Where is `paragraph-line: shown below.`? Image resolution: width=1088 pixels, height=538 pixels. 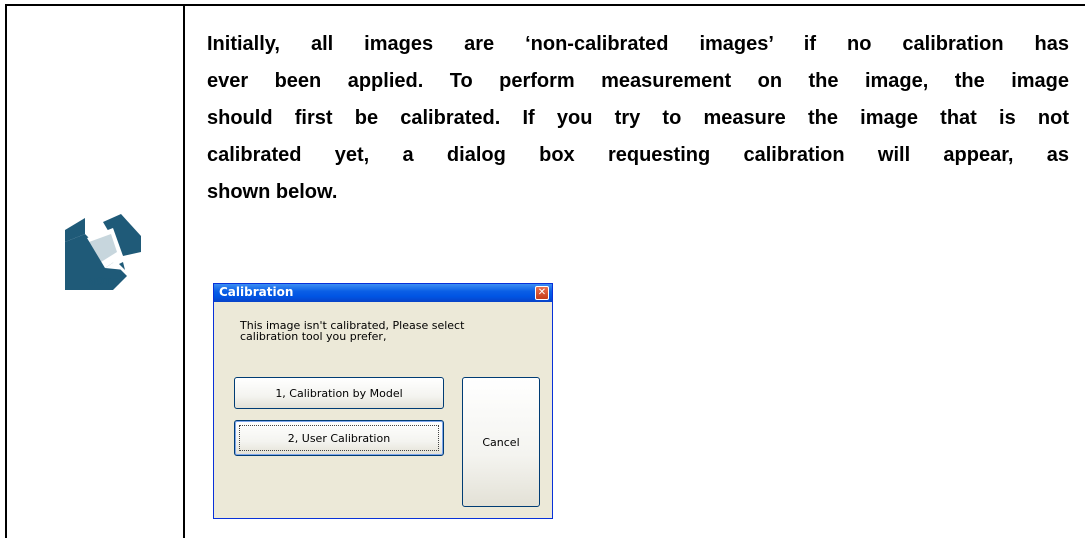
paragraph-line: shown below. is located at coordinates (272, 192).